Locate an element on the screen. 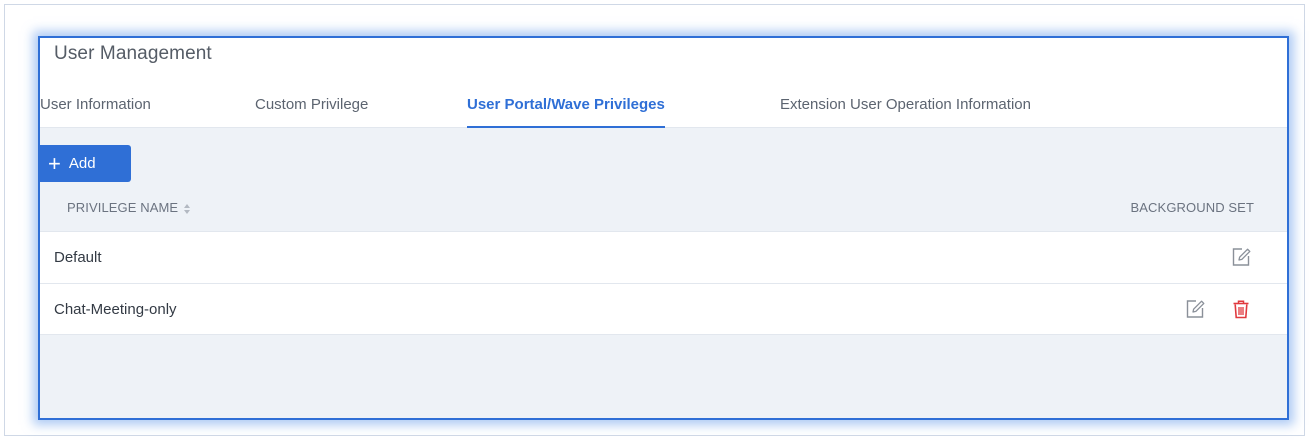  tab-extension-user-operation-information: Extension User Operation Information is located at coordinates (905, 104).